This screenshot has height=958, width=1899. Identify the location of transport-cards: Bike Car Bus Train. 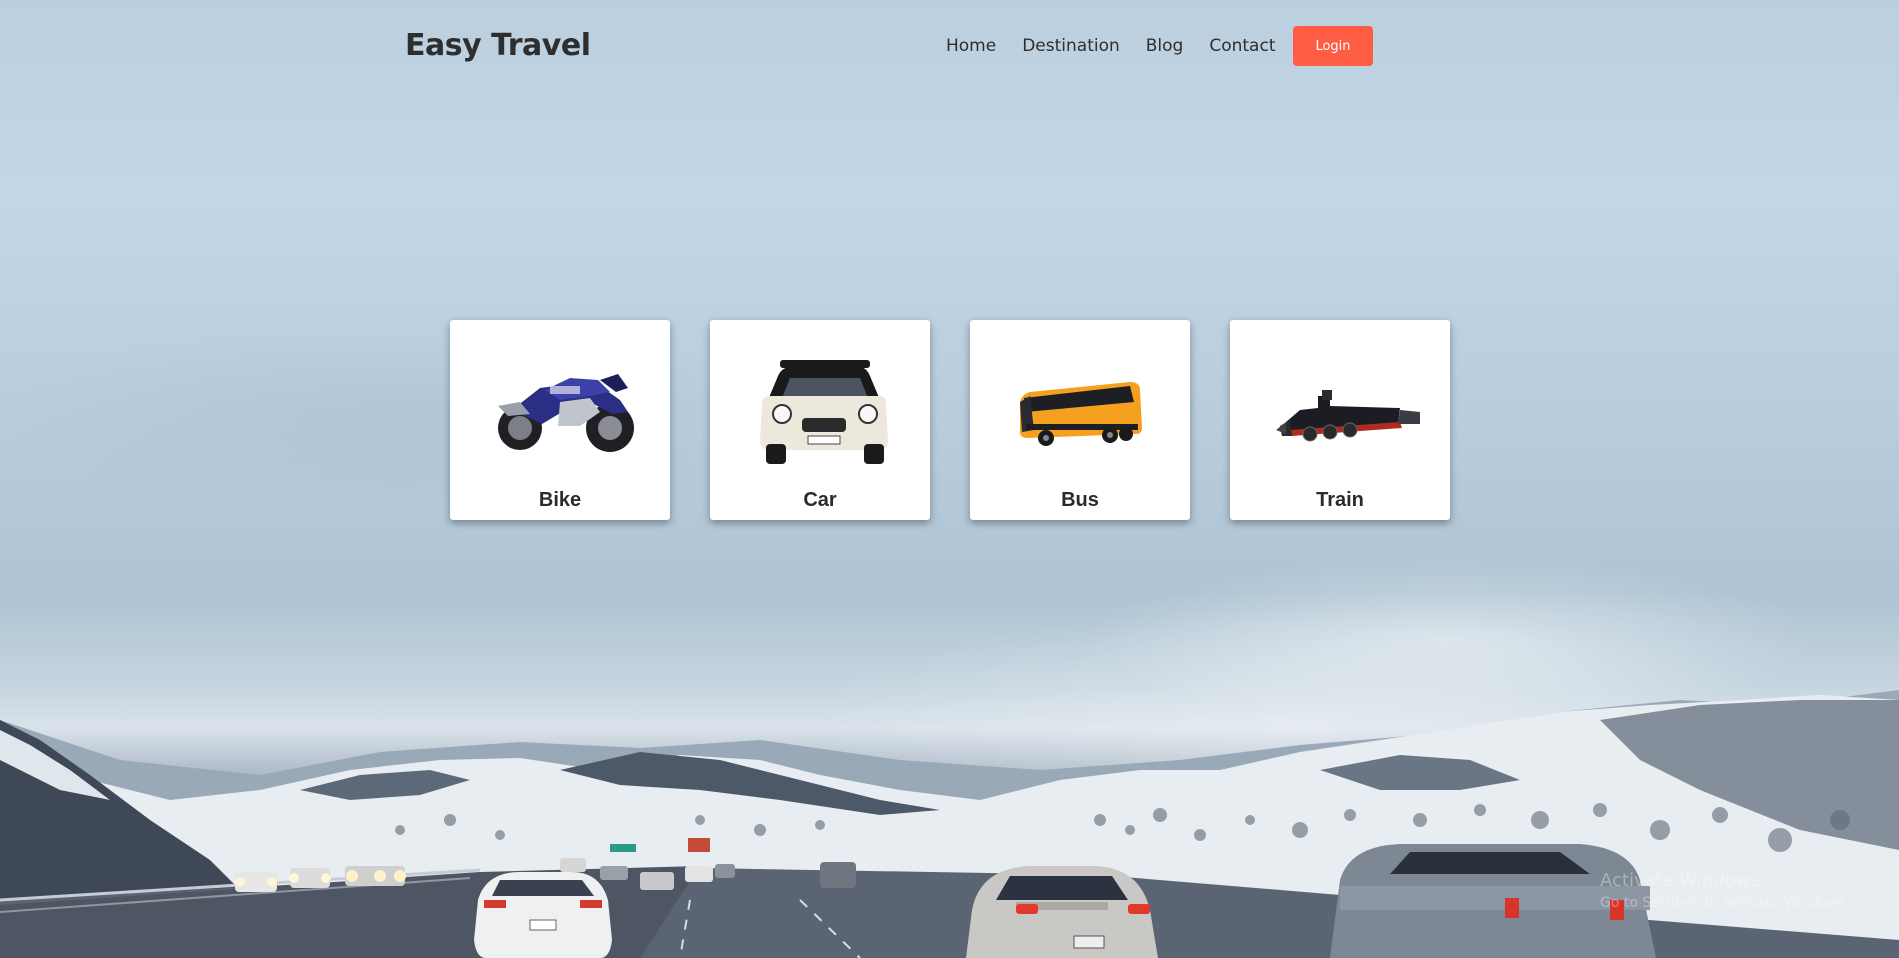
(950, 420).